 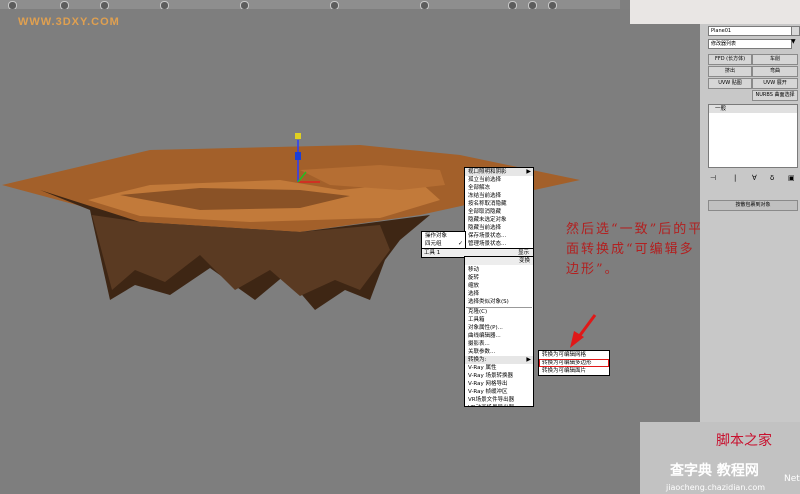 What do you see at coordinates (753, 109) in the screenshot?
I see `stack-item: 一般` at bounding box center [753, 109].